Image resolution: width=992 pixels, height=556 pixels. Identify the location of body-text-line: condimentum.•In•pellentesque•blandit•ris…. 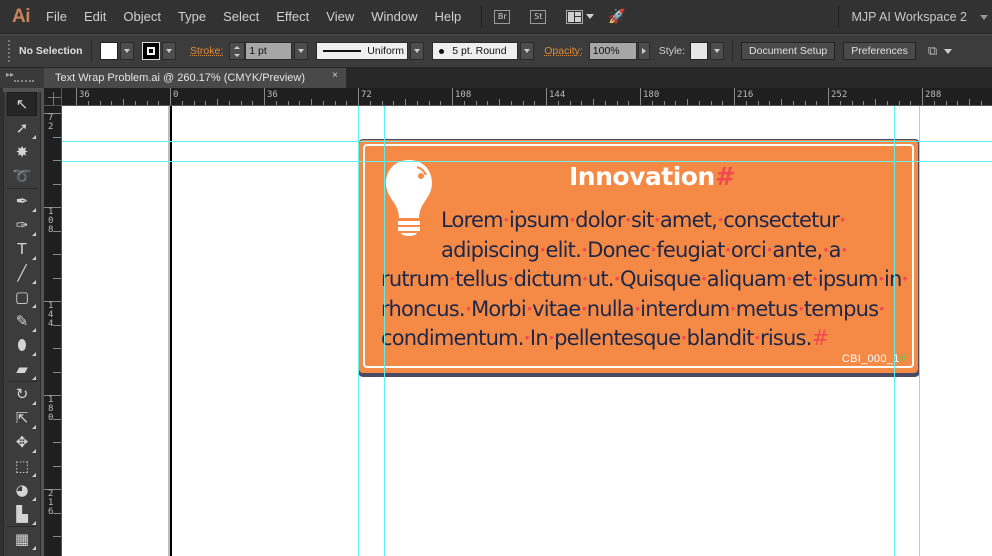
(636, 339).